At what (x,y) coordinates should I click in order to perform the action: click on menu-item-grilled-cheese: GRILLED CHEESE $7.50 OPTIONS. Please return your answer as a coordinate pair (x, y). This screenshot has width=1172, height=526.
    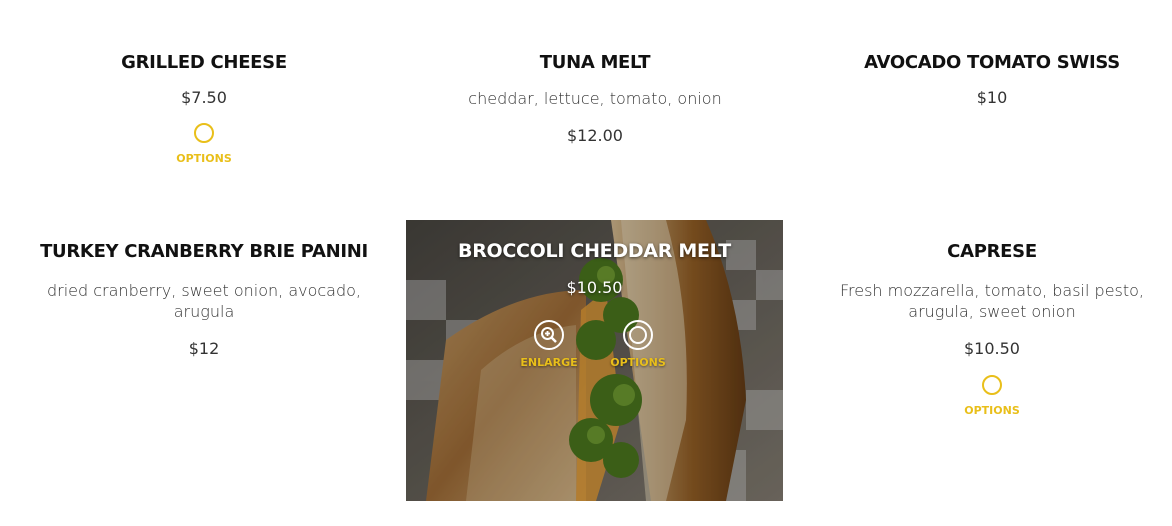
    Looking at the image, I should click on (204, 108).